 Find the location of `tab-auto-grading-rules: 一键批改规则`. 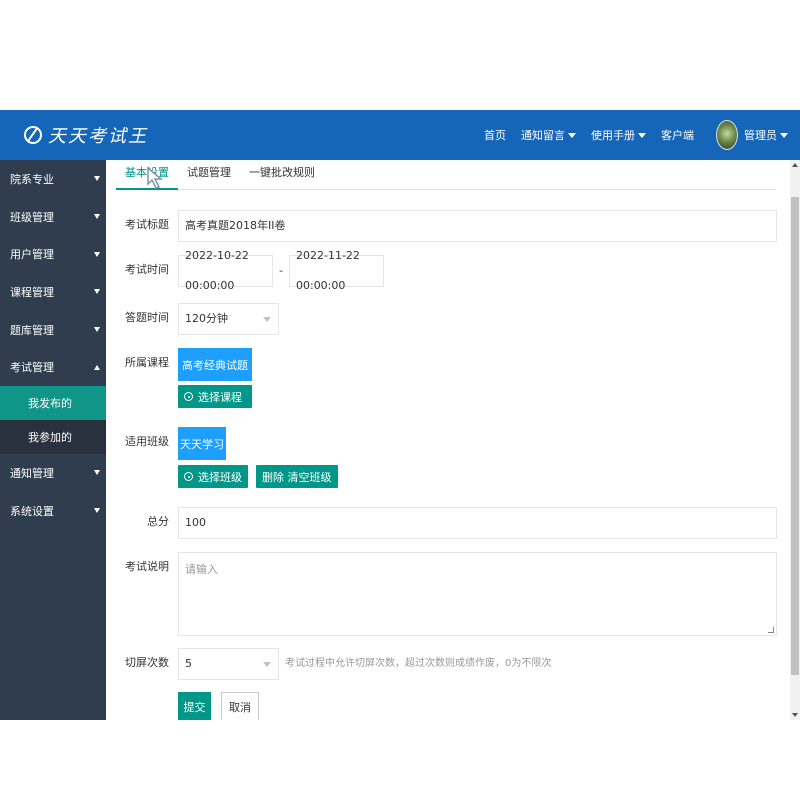

tab-auto-grading-rules: 一键批改规则 is located at coordinates (282, 175).